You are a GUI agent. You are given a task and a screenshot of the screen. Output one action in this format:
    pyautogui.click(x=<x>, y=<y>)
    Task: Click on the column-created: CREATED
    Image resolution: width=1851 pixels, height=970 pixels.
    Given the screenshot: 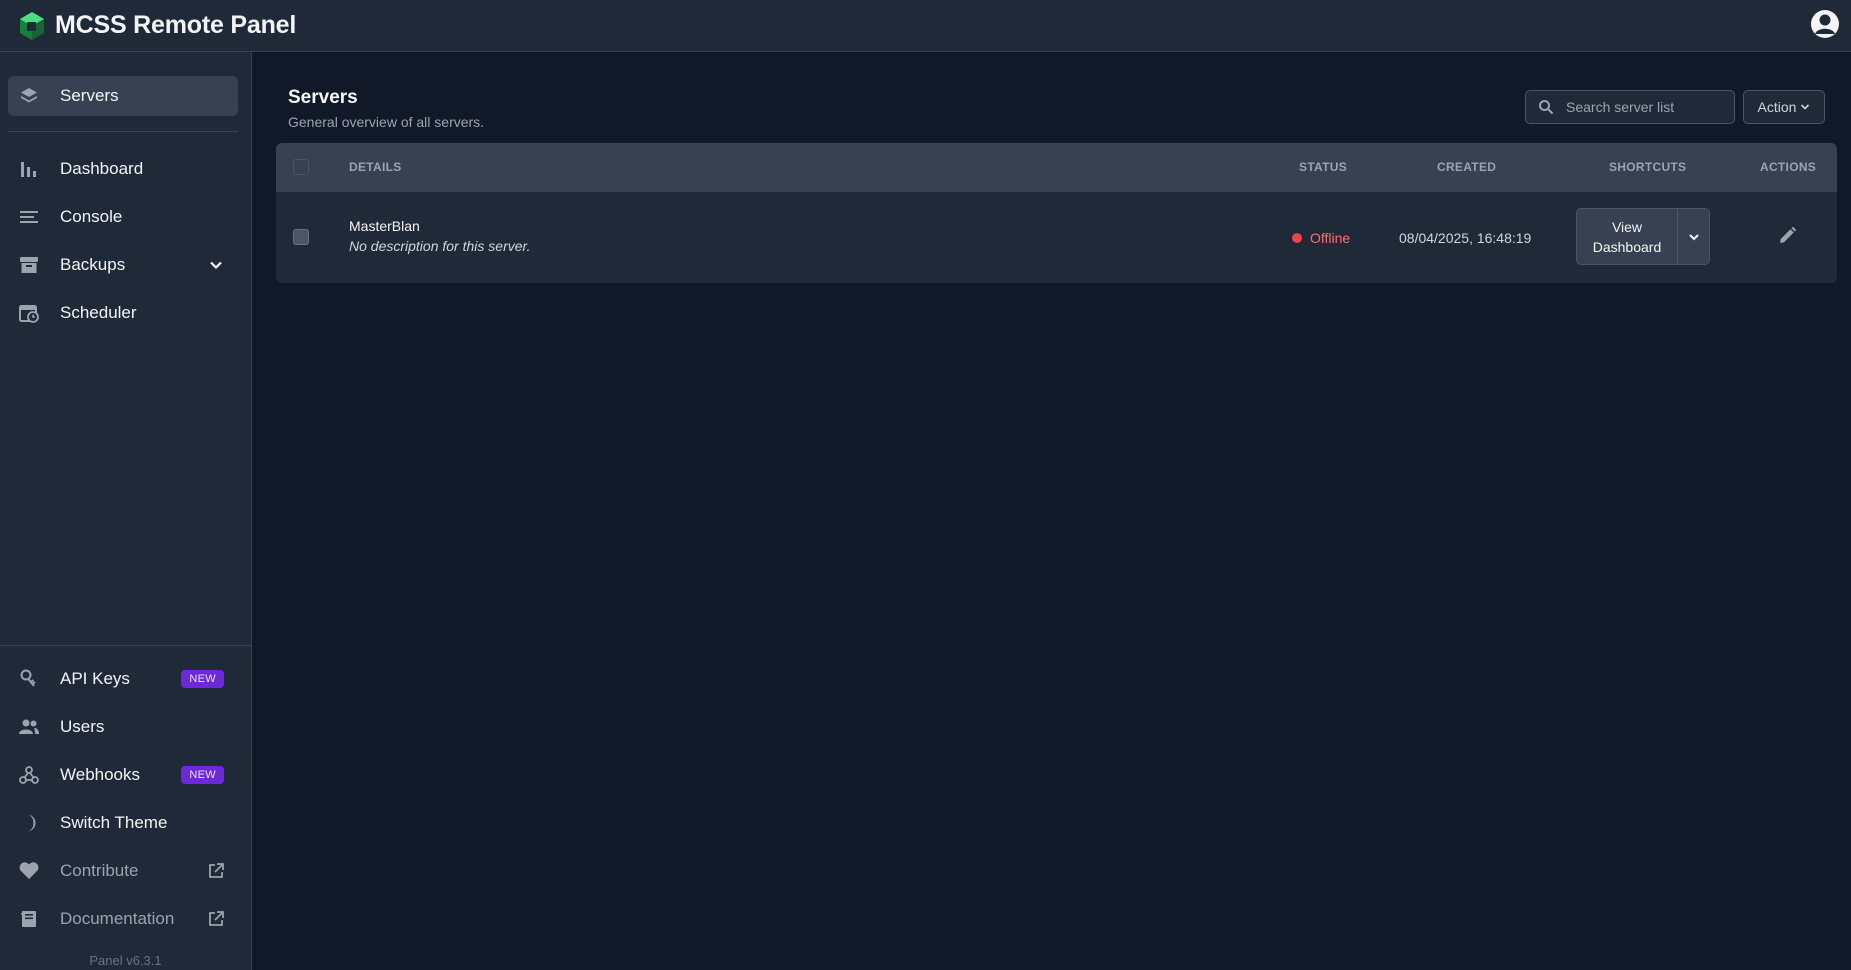 What is the action you would take?
    pyautogui.click(x=1467, y=167)
    